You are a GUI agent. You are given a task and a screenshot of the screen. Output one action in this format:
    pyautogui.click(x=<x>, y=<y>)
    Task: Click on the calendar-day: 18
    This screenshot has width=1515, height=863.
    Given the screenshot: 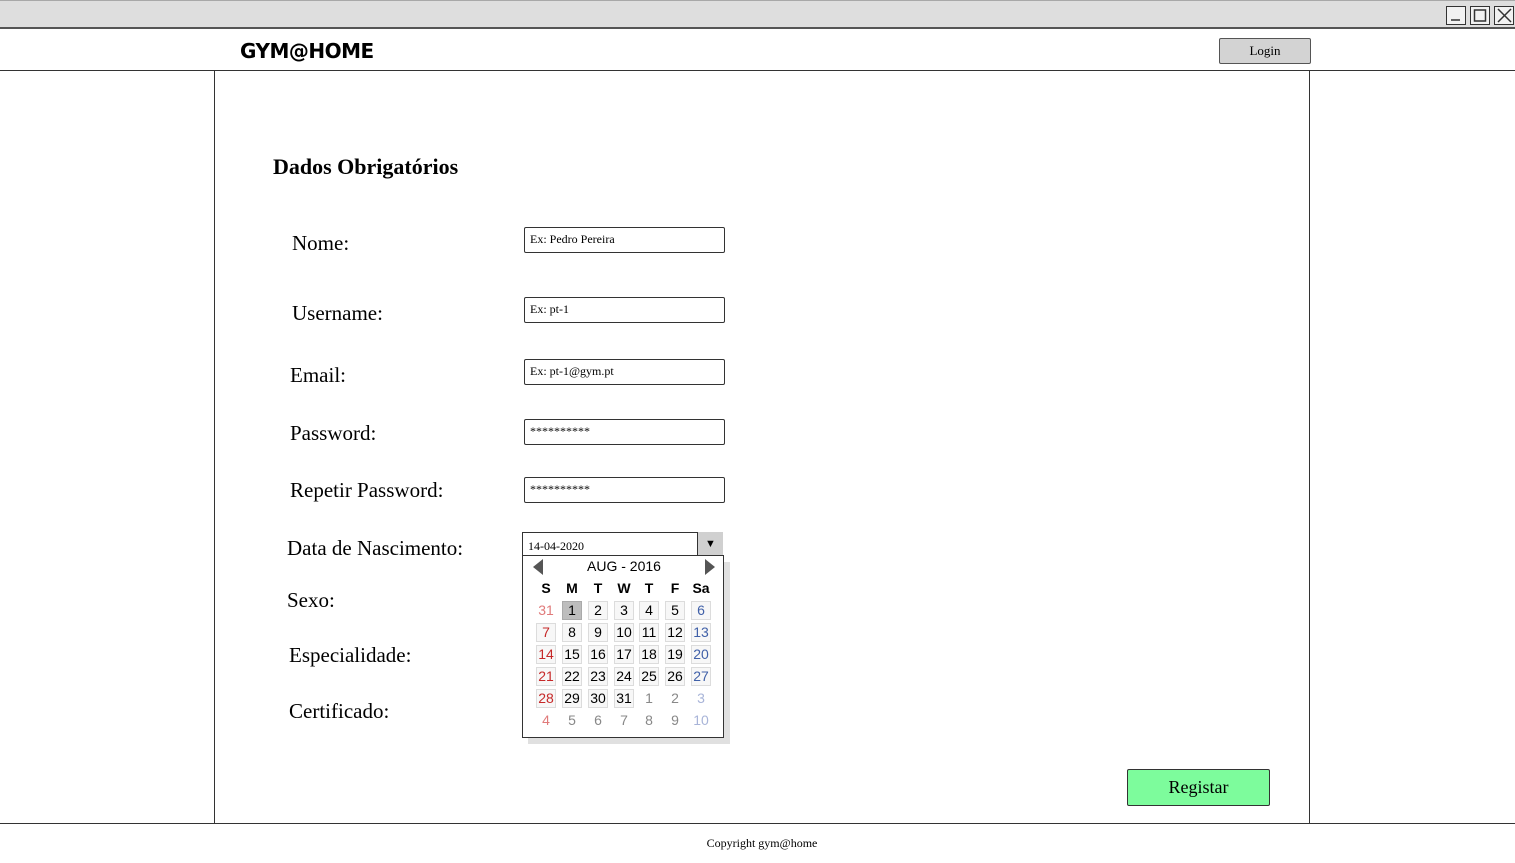 What is the action you would take?
    pyautogui.click(x=649, y=654)
    